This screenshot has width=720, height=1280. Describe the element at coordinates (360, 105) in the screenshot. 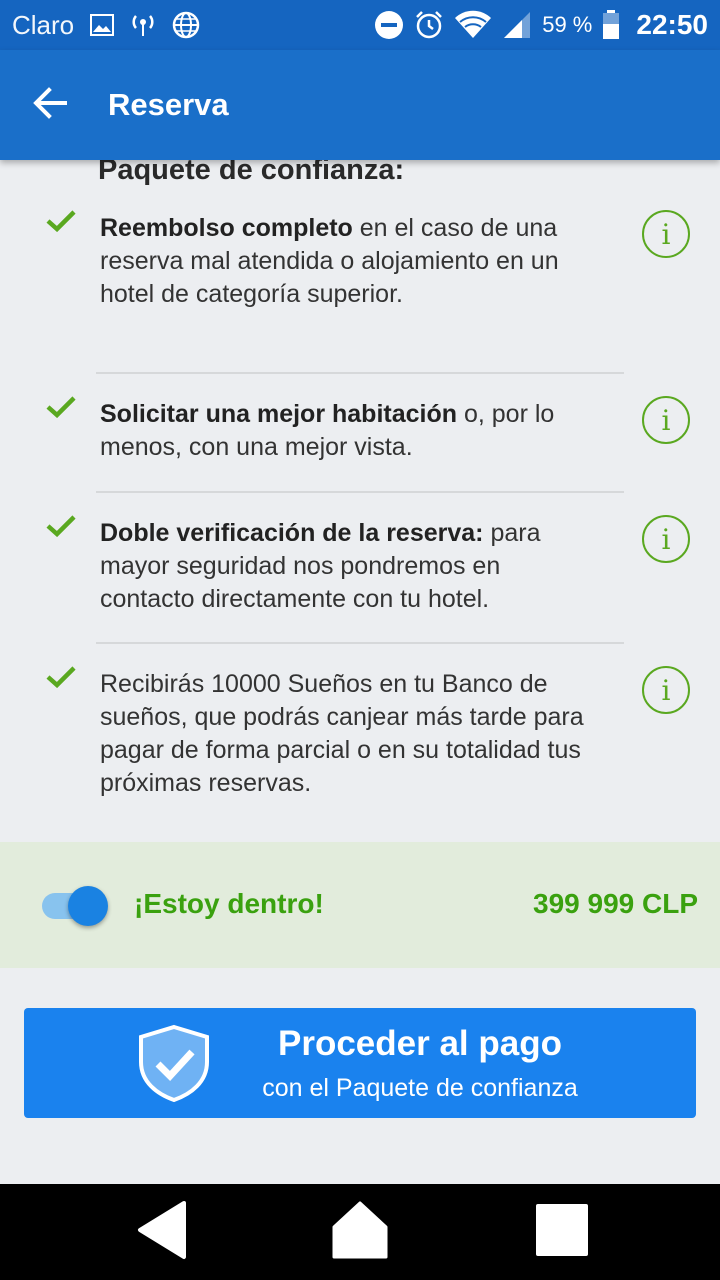

I see `app-bar: Reserva` at that location.